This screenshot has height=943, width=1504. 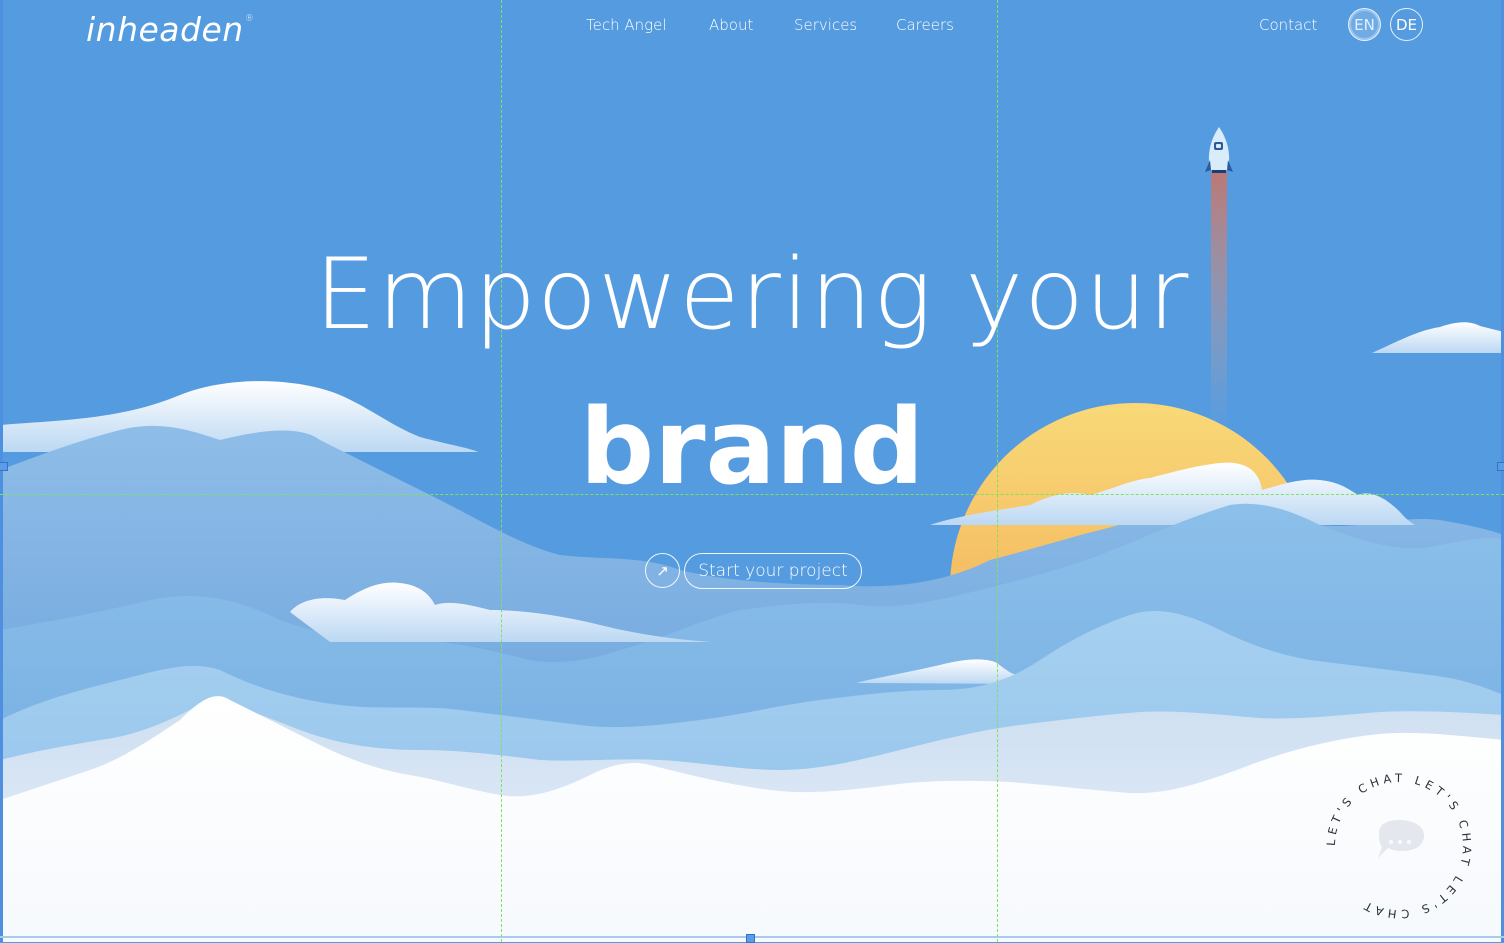 What do you see at coordinates (1364, 24) in the screenshot?
I see `language-en-button: EN` at bounding box center [1364, 24].